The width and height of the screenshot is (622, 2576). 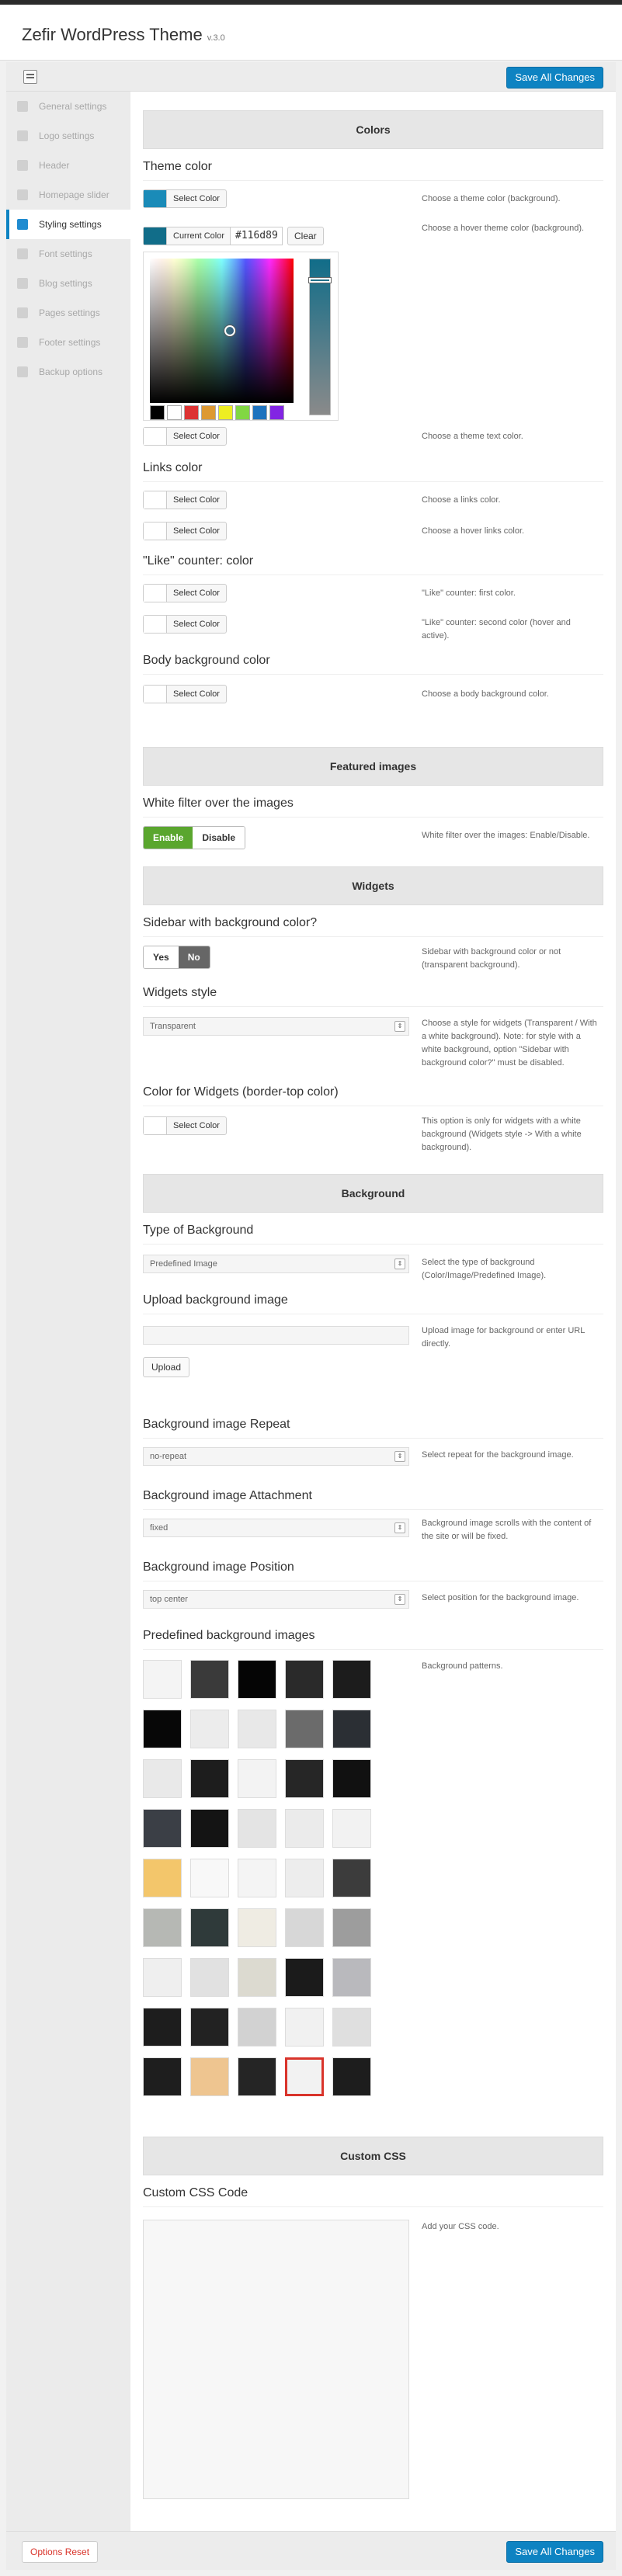 What do you see at coordinates (187, 236) in the screenshot?
I see `hover-color-button: Current Color` at bounding box center [187, 236].